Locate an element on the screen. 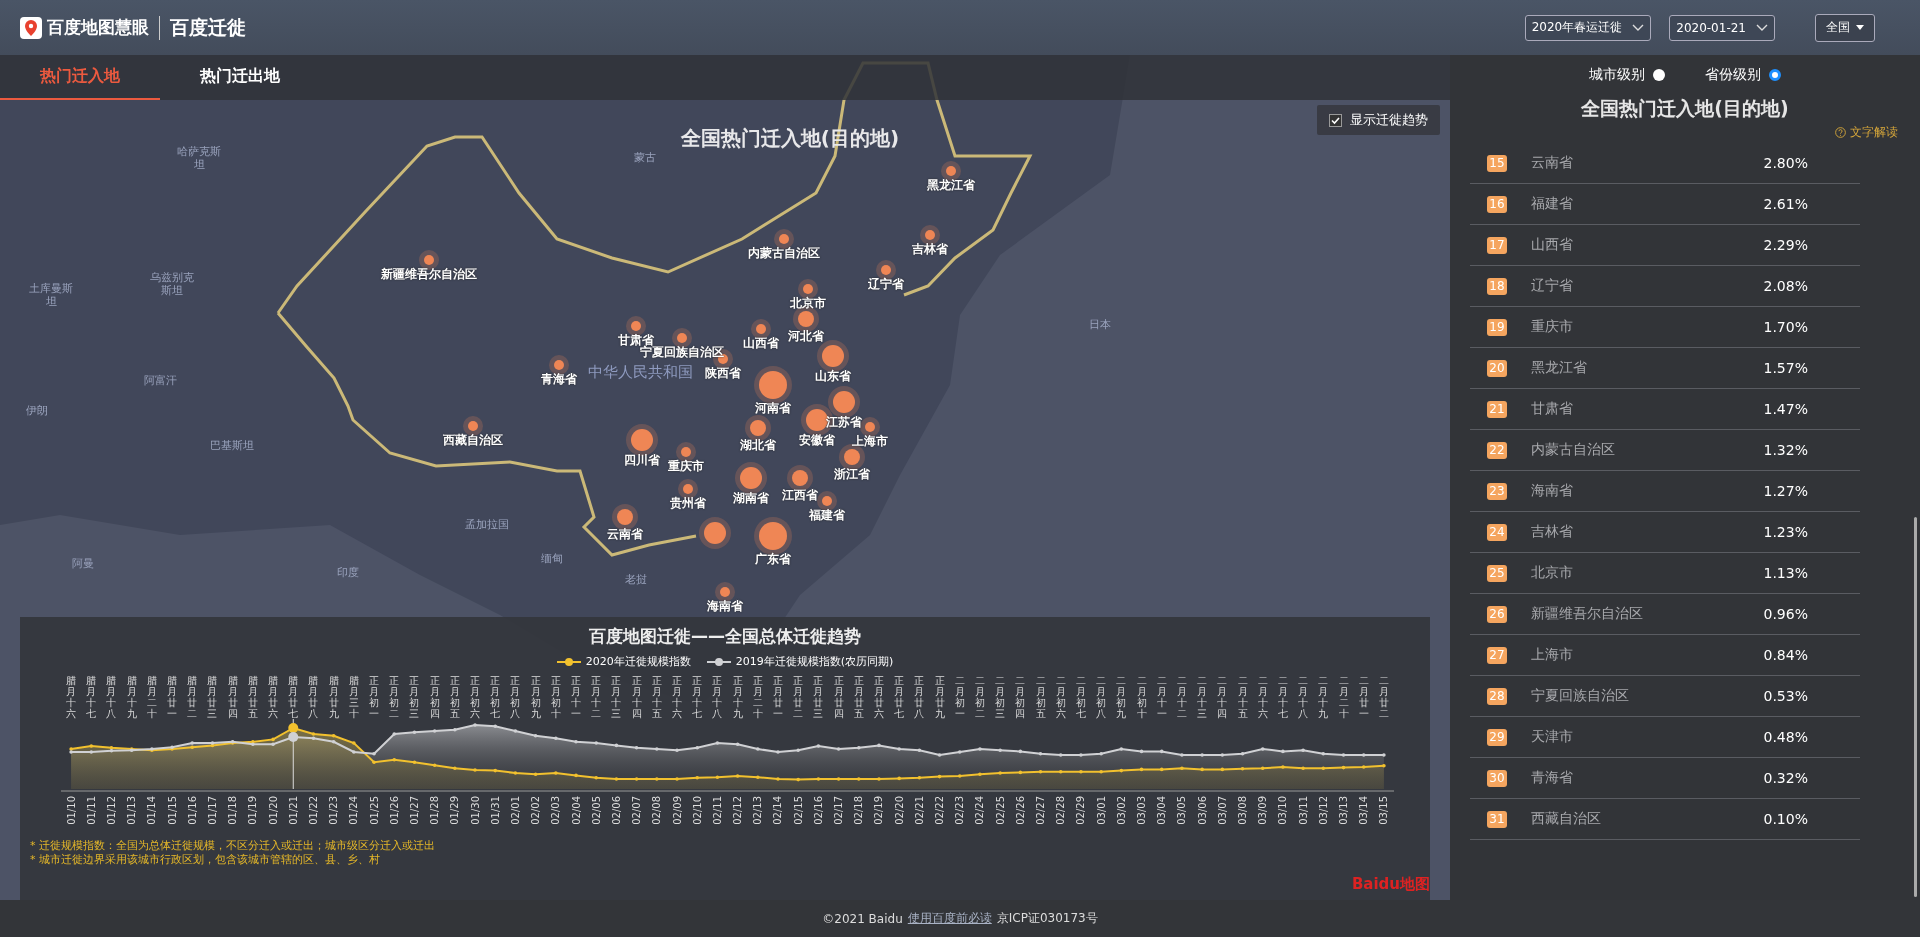 The width and height of the screenshot is (1920, 937). place-label: 福建省 is located at coordinates (827, 515).